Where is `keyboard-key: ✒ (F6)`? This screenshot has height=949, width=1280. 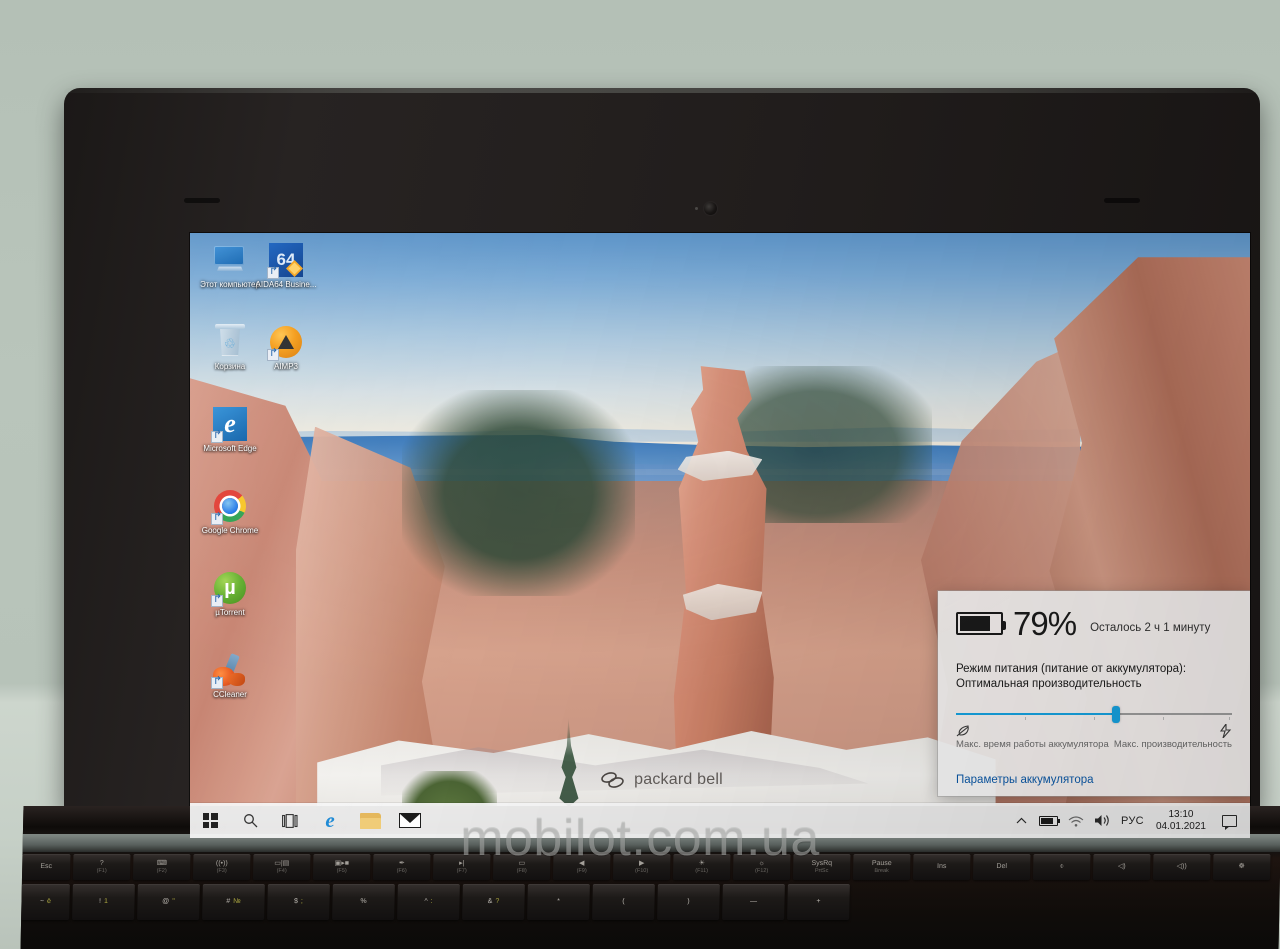 keyboard-key: ✒ (F6) is located at coordinates (401, 867).